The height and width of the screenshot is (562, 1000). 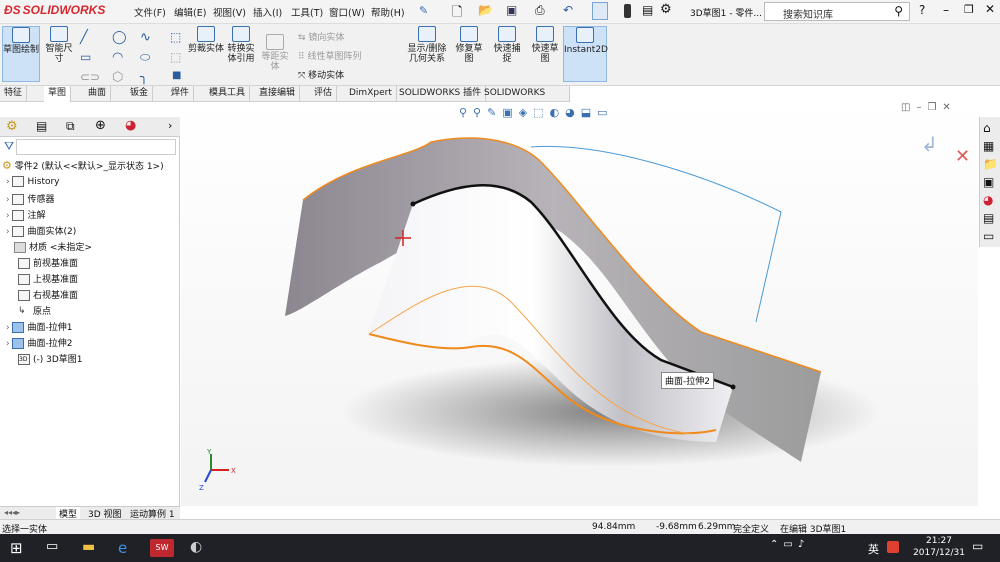 What do you see at coordinates (117, 77) in the screenshot?
I see `polygon-icon: ⬡` at bounding box center [117, 77].